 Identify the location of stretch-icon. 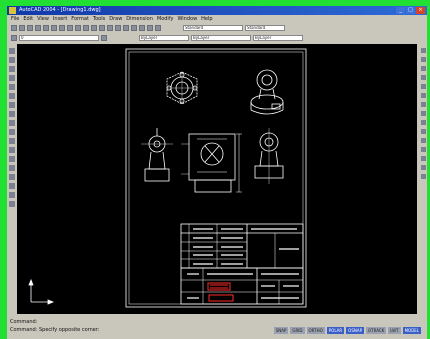
(423, 122).